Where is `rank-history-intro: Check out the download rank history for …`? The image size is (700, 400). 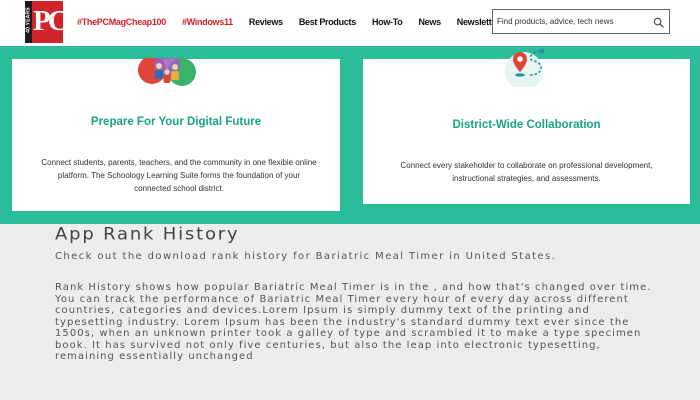 rank-history-intro: Check out the download rank history for … is located at coordinates (306, 256).